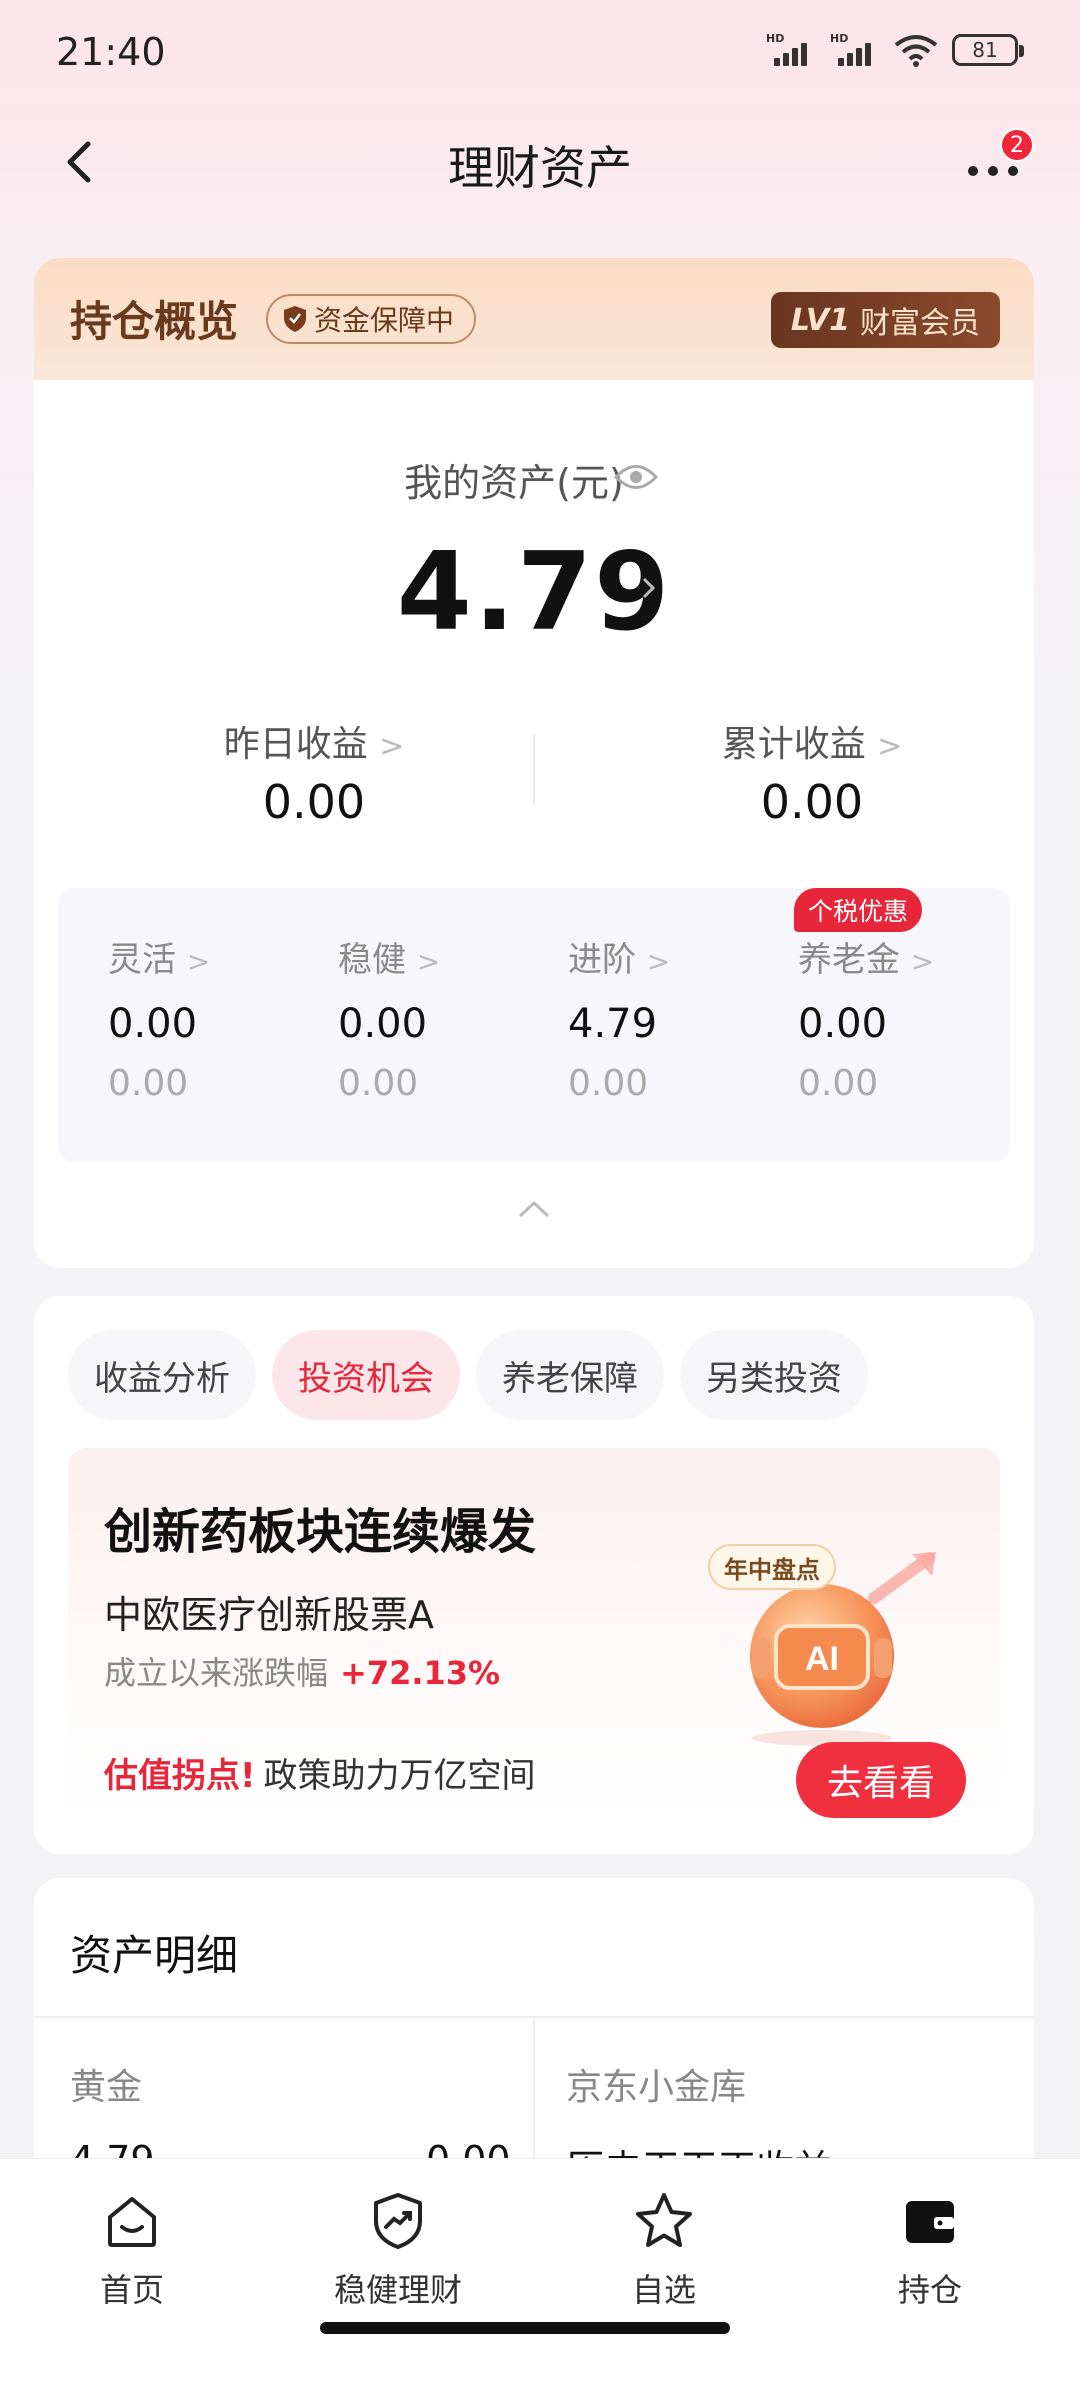 This screenshot has width=1080, height=2400. What do you see at coordinates (930, 2222) in the screenshot?
I see `wallet-icon` at bounding box center [930, 2222].